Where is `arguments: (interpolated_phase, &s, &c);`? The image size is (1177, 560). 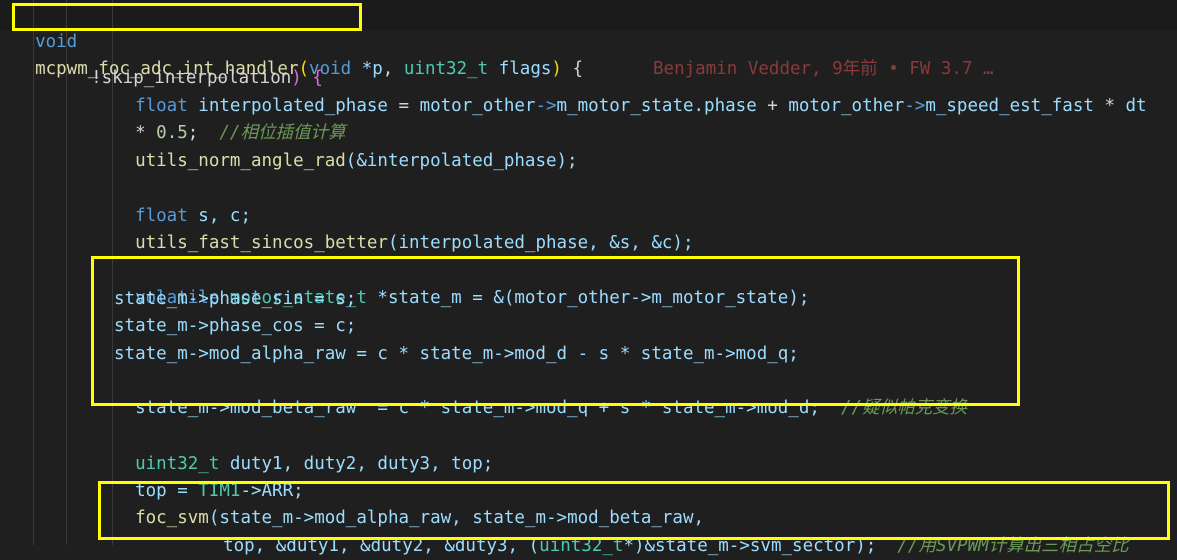
arguments: (interpolated_phase, &s, &c); is located at coordinates (540, 243).